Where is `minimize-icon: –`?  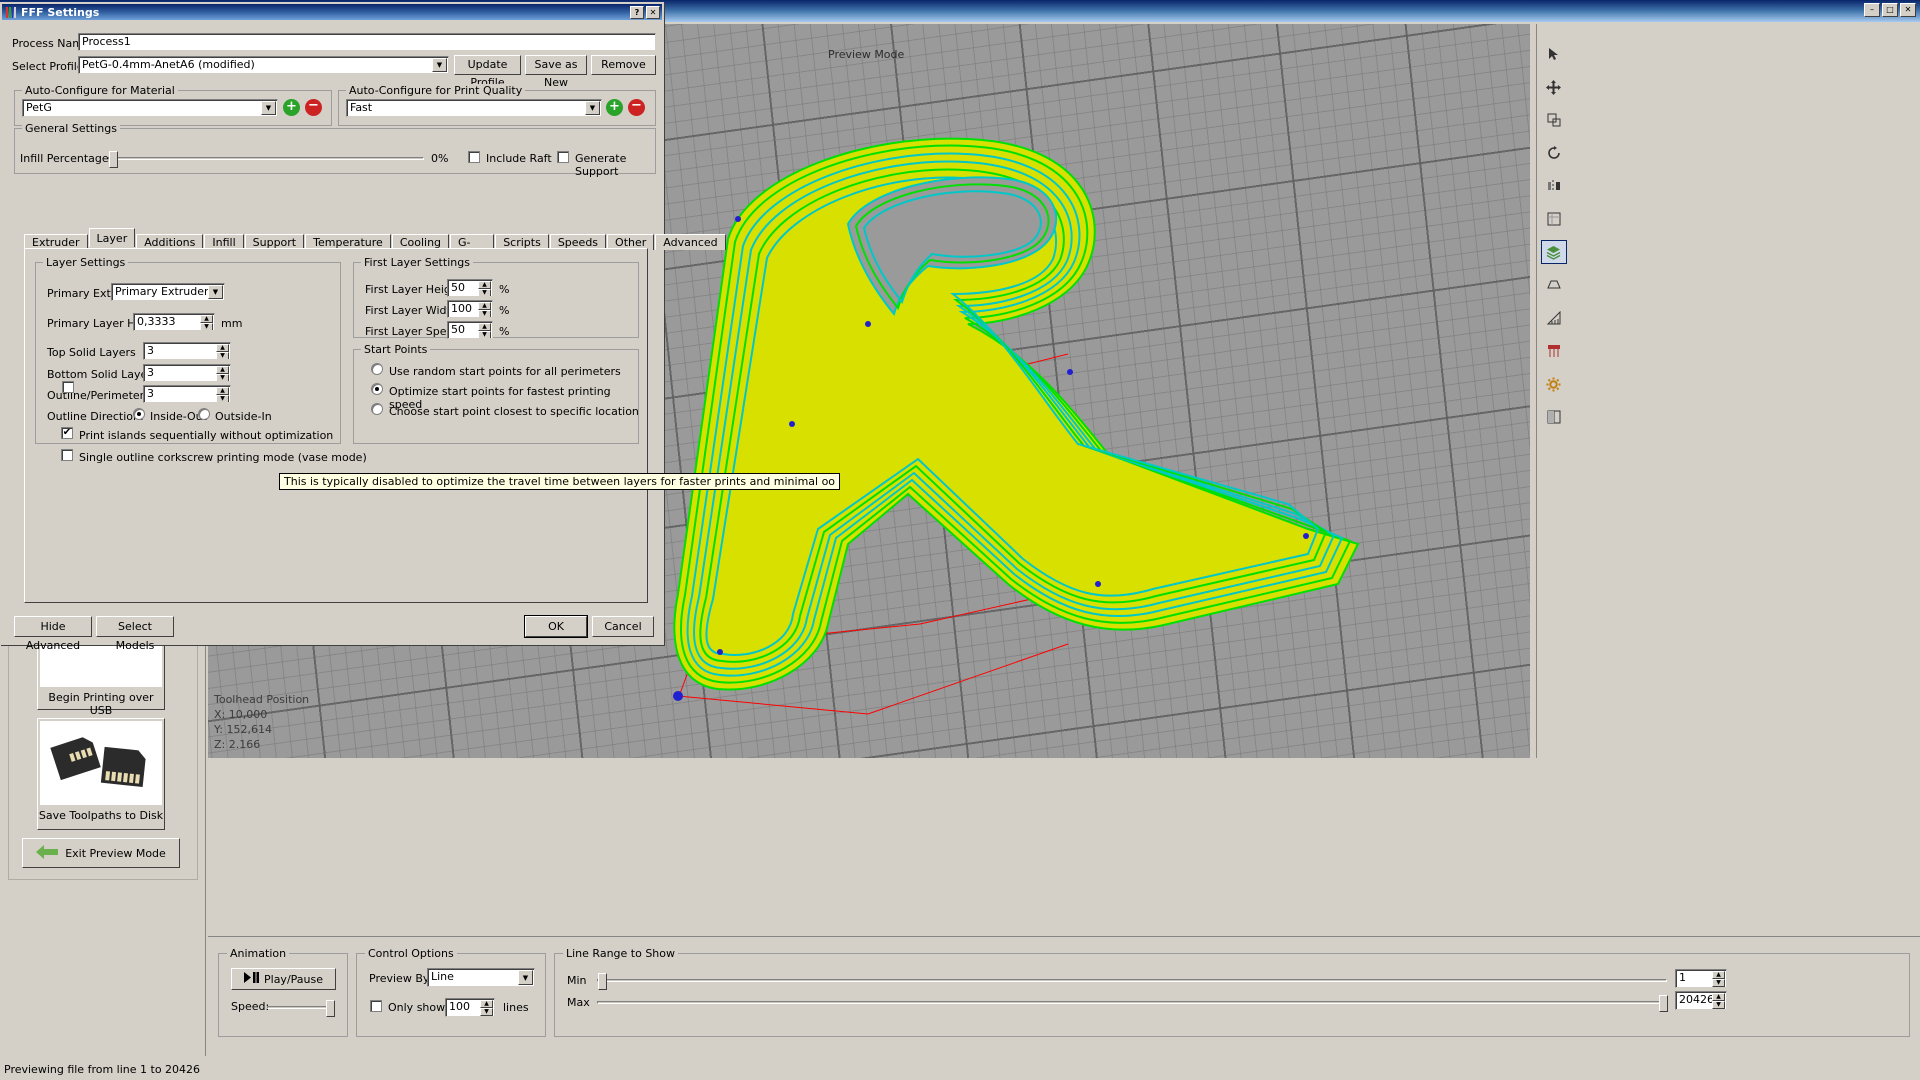
minimize-icon: – is located at coordinates (1872, 10).